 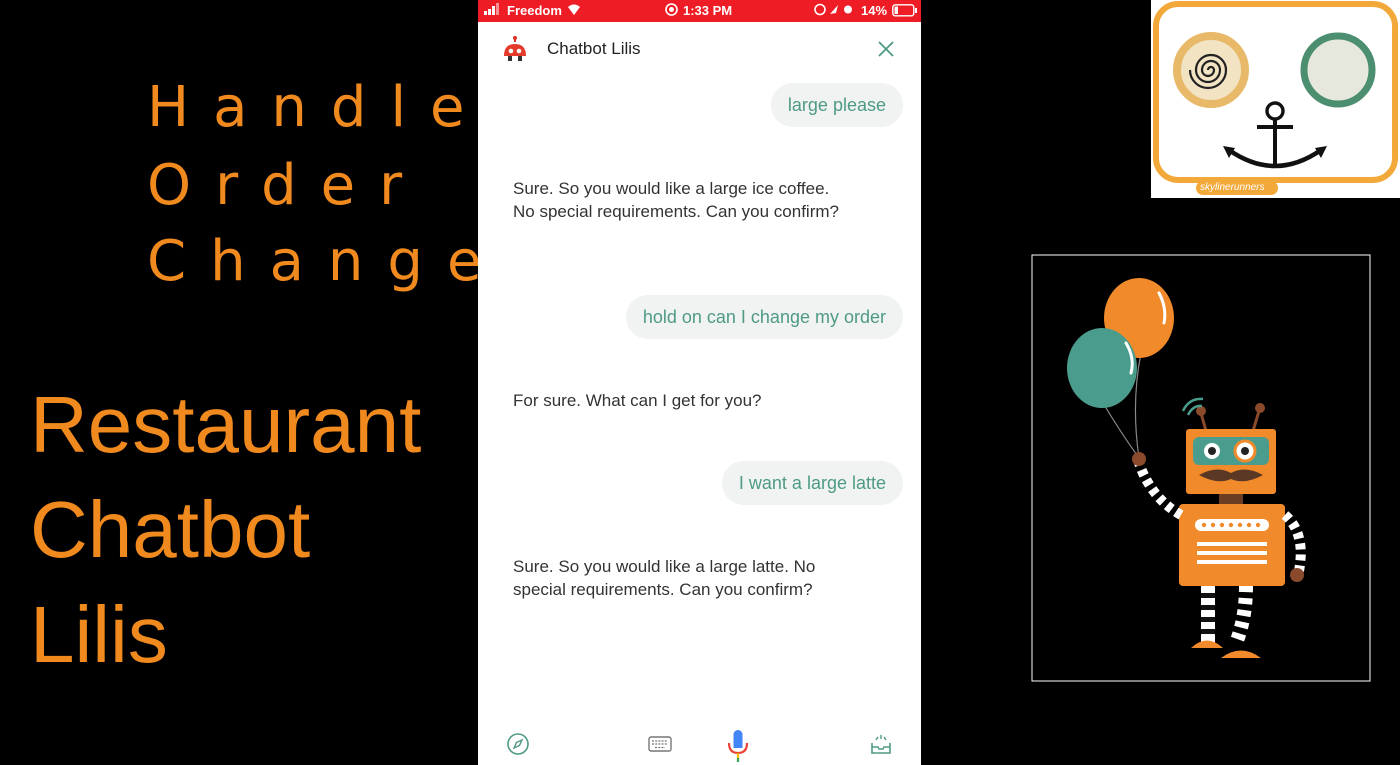 I want to click on logo-caption: skylinerunners, so click(x=1232, y=187).